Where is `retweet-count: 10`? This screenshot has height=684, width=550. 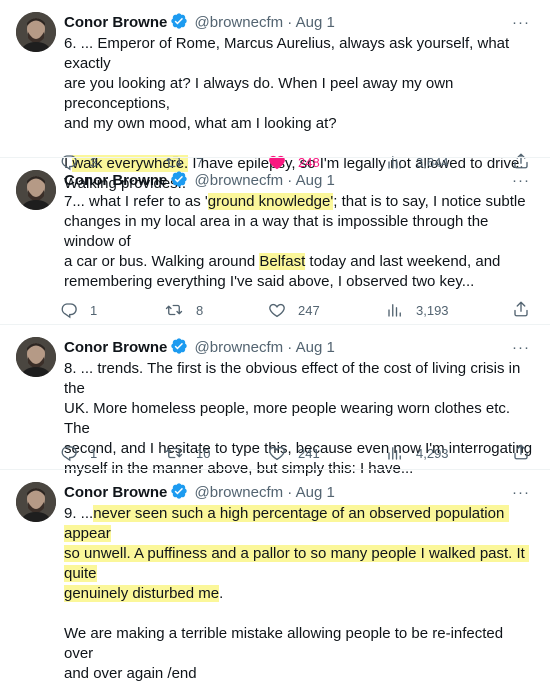 retweet-count: 10 is located at coordinates (203, 453).